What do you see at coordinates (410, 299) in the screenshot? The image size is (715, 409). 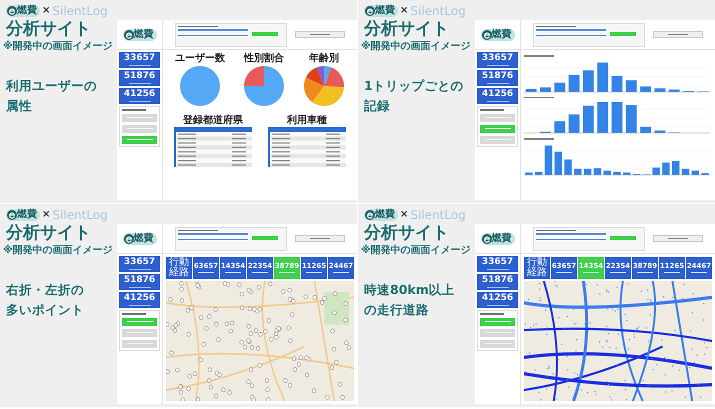 I see `slide-caption: 時速80km以上 の走行道路` at bounding box center [410, 299].